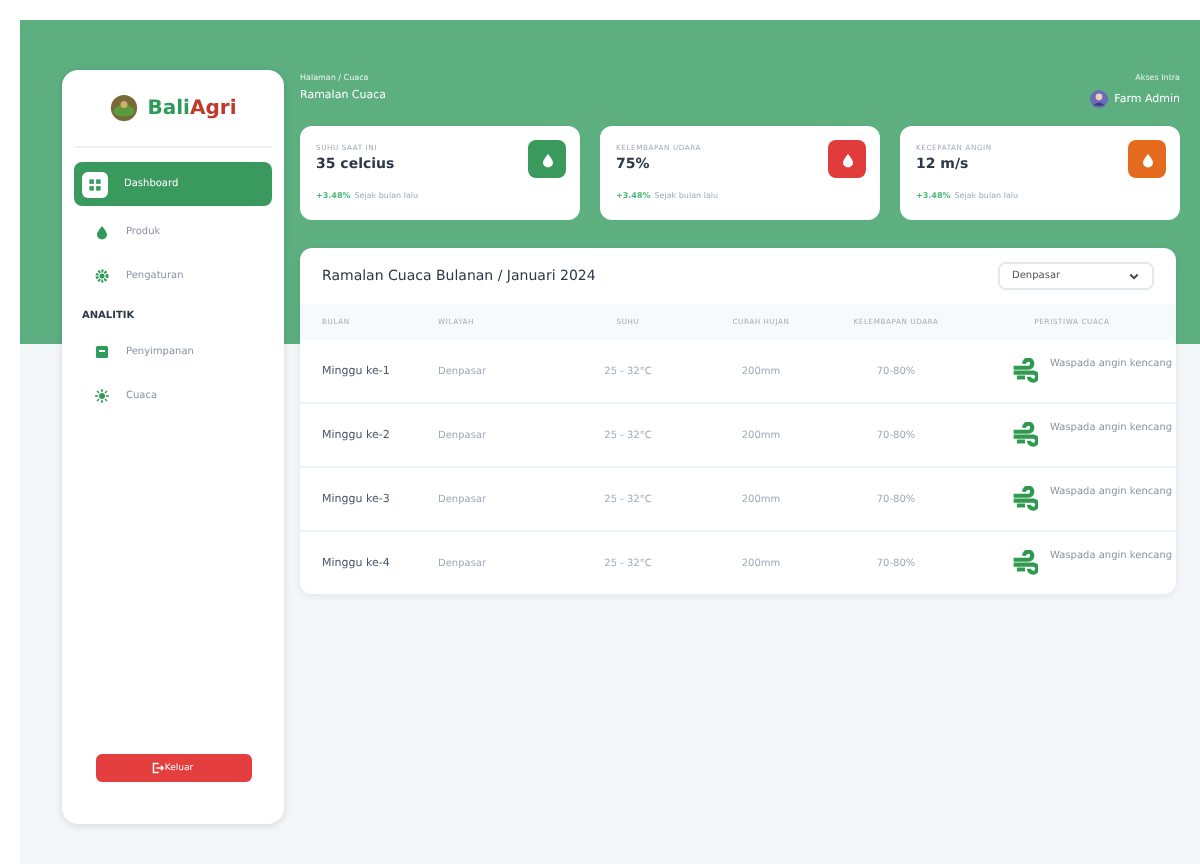 The height and width of the screenshot is (864, 1200). Describe the element at coordinates (102, 352) in the screenshot. I see `box-icon` at that location.